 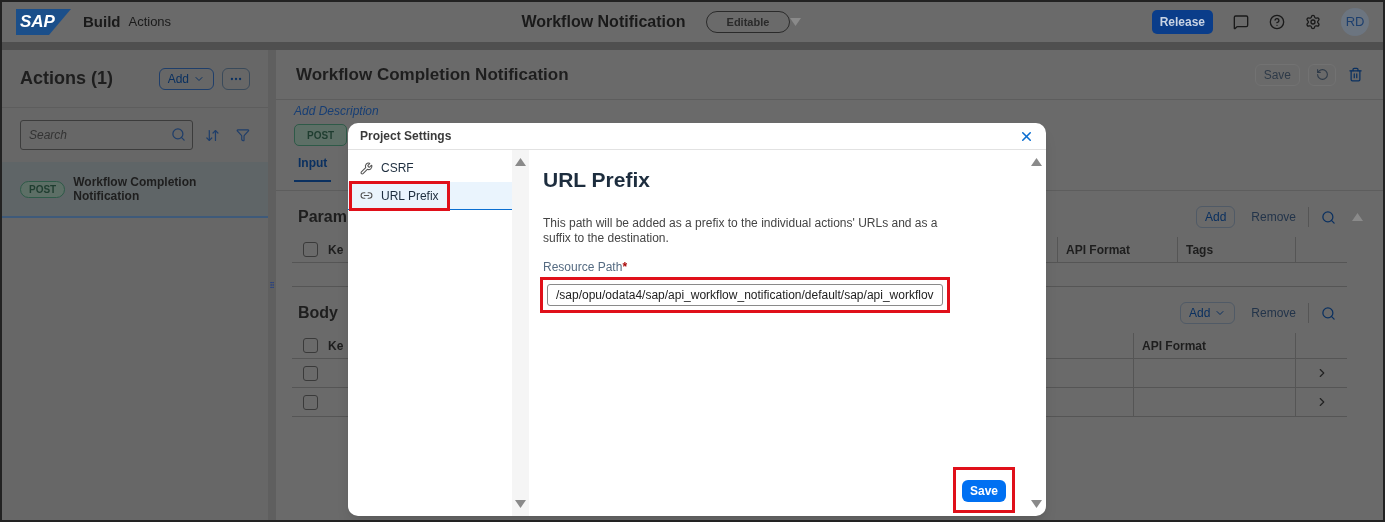 I want to click on revert-button, so click(x=1322, y=74).